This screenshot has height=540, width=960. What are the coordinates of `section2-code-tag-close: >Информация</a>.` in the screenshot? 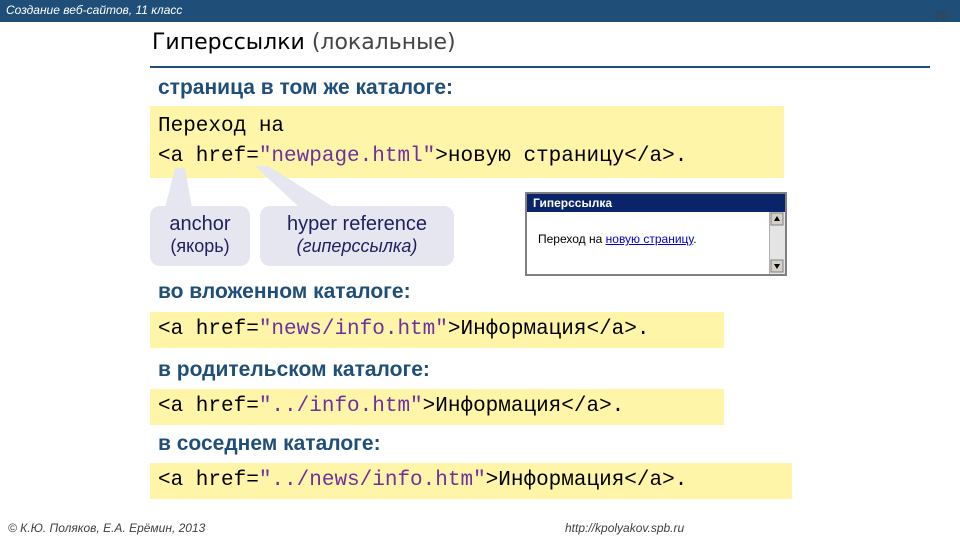 It's located at (548, 329).